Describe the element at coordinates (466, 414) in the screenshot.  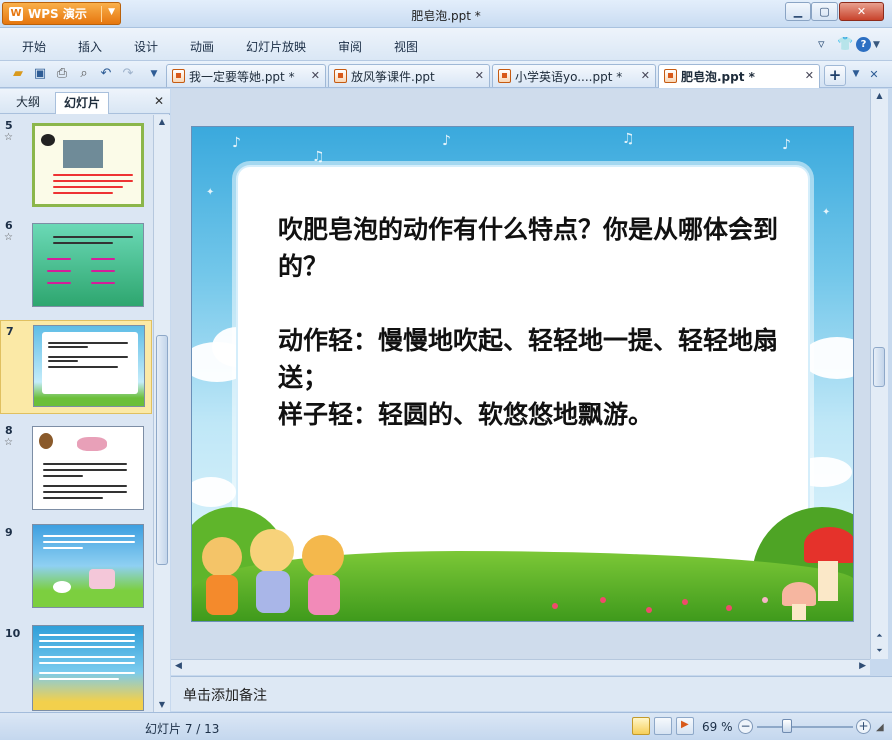
I see `slide-answer-2: 样子轻：轻圆的、软悠悠地飘游。` at that location.